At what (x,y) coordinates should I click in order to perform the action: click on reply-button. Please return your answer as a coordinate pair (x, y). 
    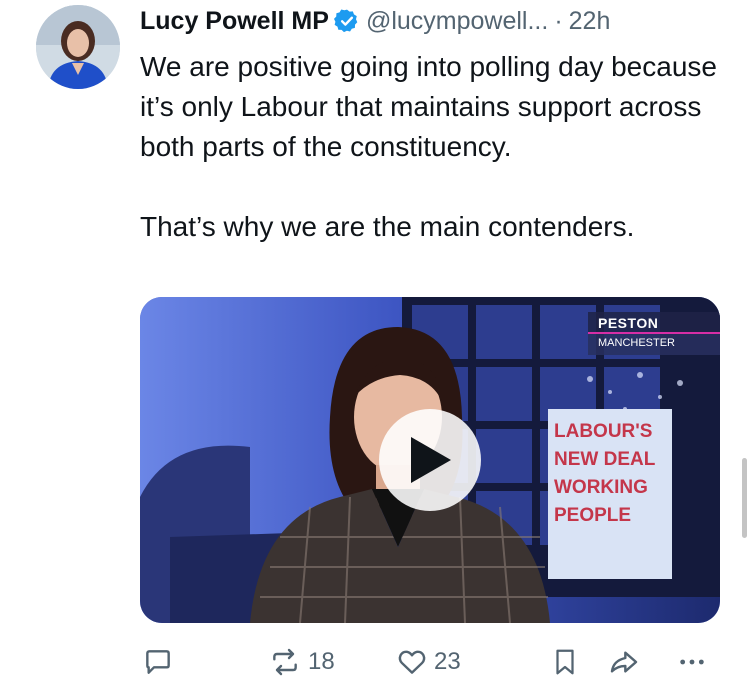
    Looking at the image, I should click on (158, 662).